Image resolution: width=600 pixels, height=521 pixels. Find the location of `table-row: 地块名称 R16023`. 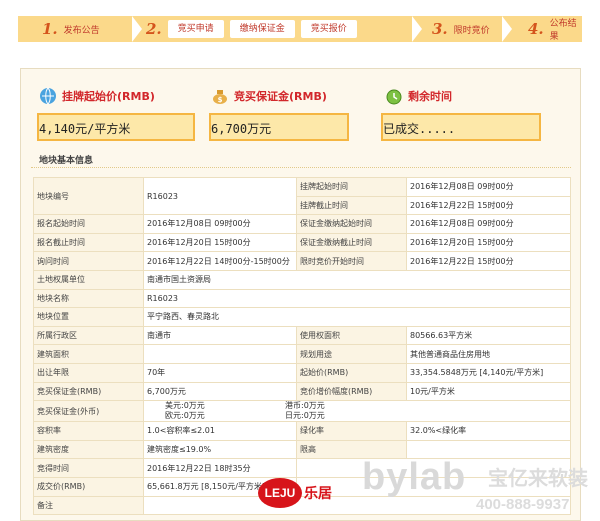

table-row: 地块名称 R16023 is located at coordinates (302, 298).